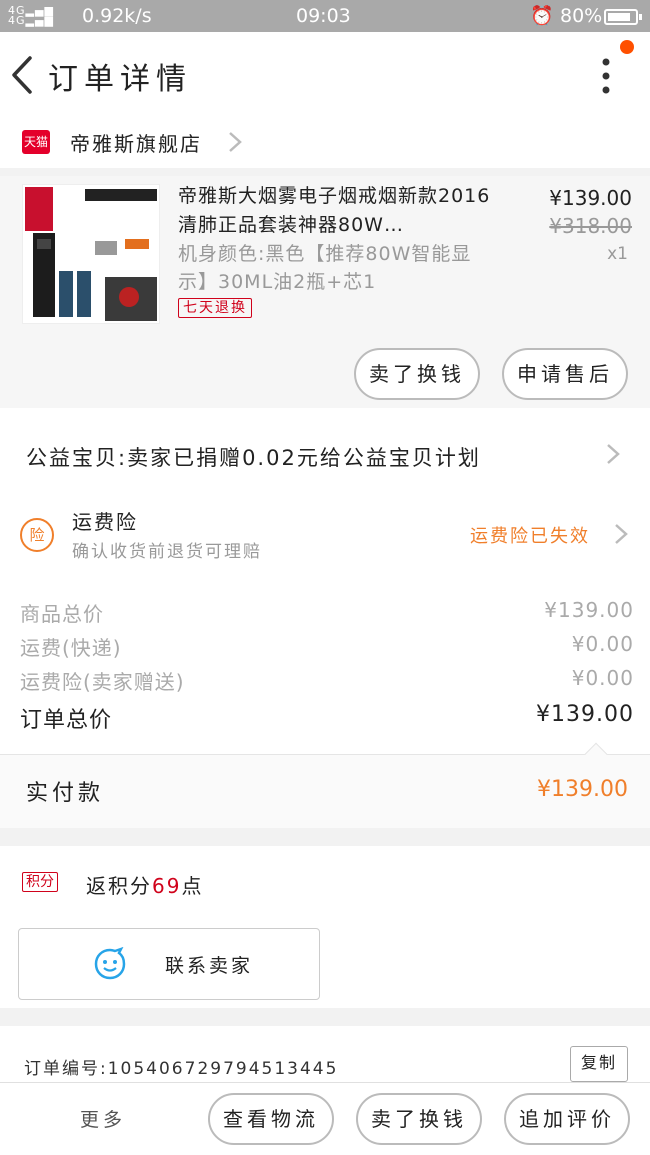 The height and width of the screenshot is (1155, 650). Describe the element at coordinates (327, 680) in the screenshot. I see `summary-row: 运费险(卖家赠送) ¥0.00` at that location.